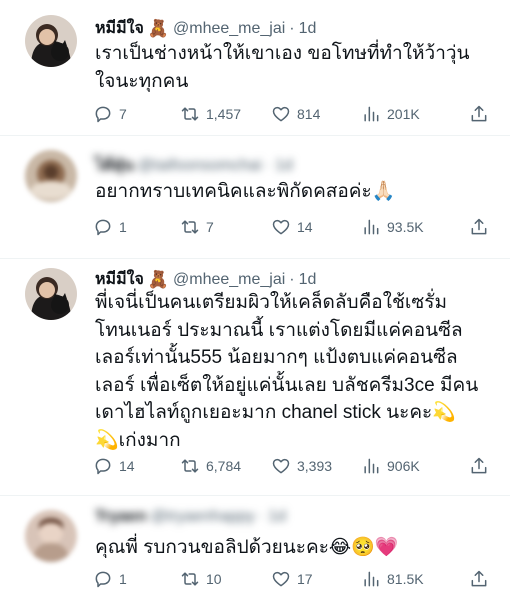  I want to click on tweet-text: คุณพี่ รบกวนขอลิปด้วยนะคะ😂🥺💗, so click(295, 548).